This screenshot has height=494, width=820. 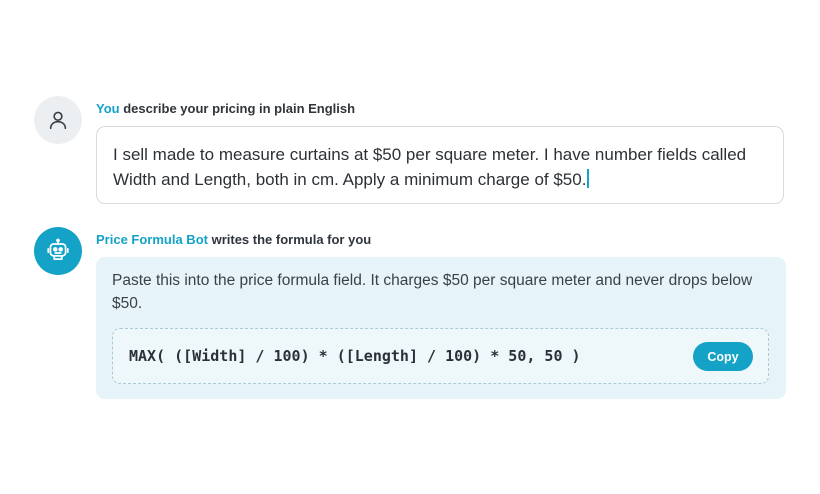 I want to click on user-sender-name: You, so click(x=108, y=108).